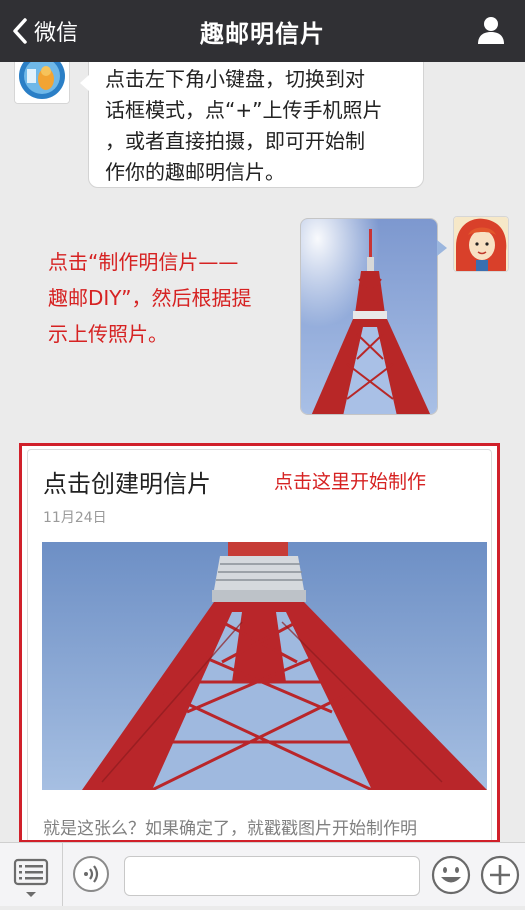 Image resolution: width=525 pixels, height=910 pixels. I want to click on tutorial-annotation: 点击“制作明信片—— 趣邮DIY”，然后根据提 示上传照片。, so click(166, 298).